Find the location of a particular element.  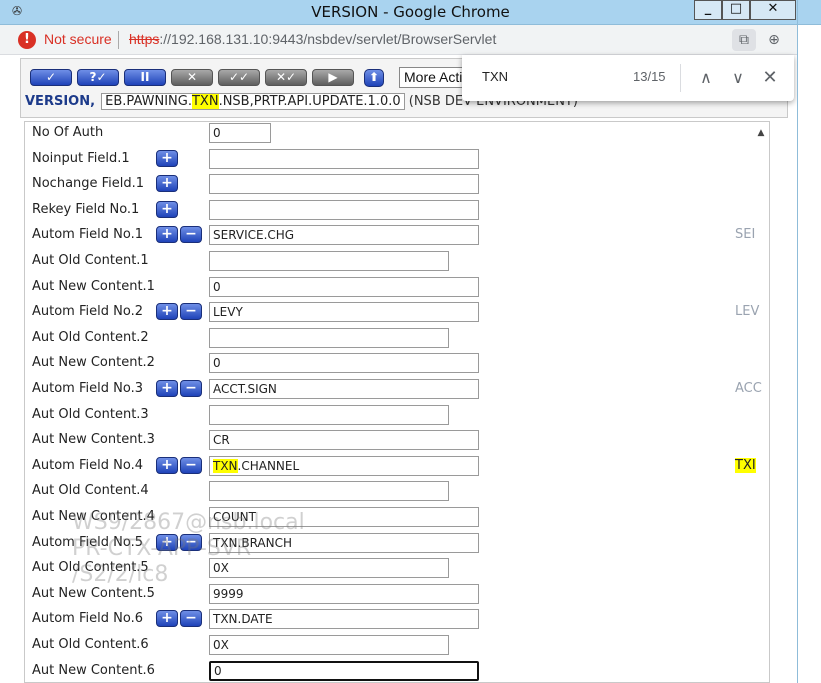

field-input: ACCT.SIGN is located at coordinates (344, 389).